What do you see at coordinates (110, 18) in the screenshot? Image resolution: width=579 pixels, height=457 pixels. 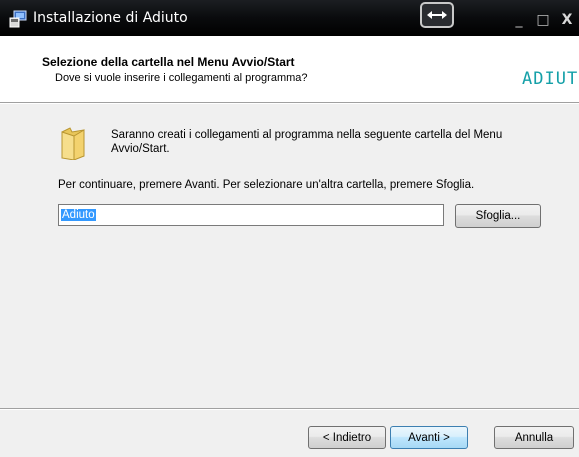 I see `window-title: Installazione di Adiuto` at bounding box center [110, 18].